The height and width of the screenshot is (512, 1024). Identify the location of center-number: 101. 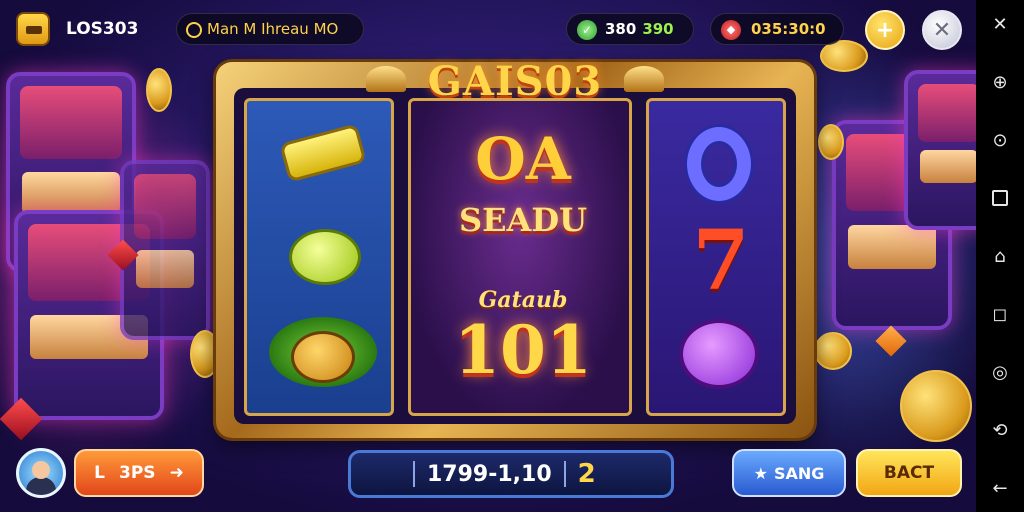
(523, 350).